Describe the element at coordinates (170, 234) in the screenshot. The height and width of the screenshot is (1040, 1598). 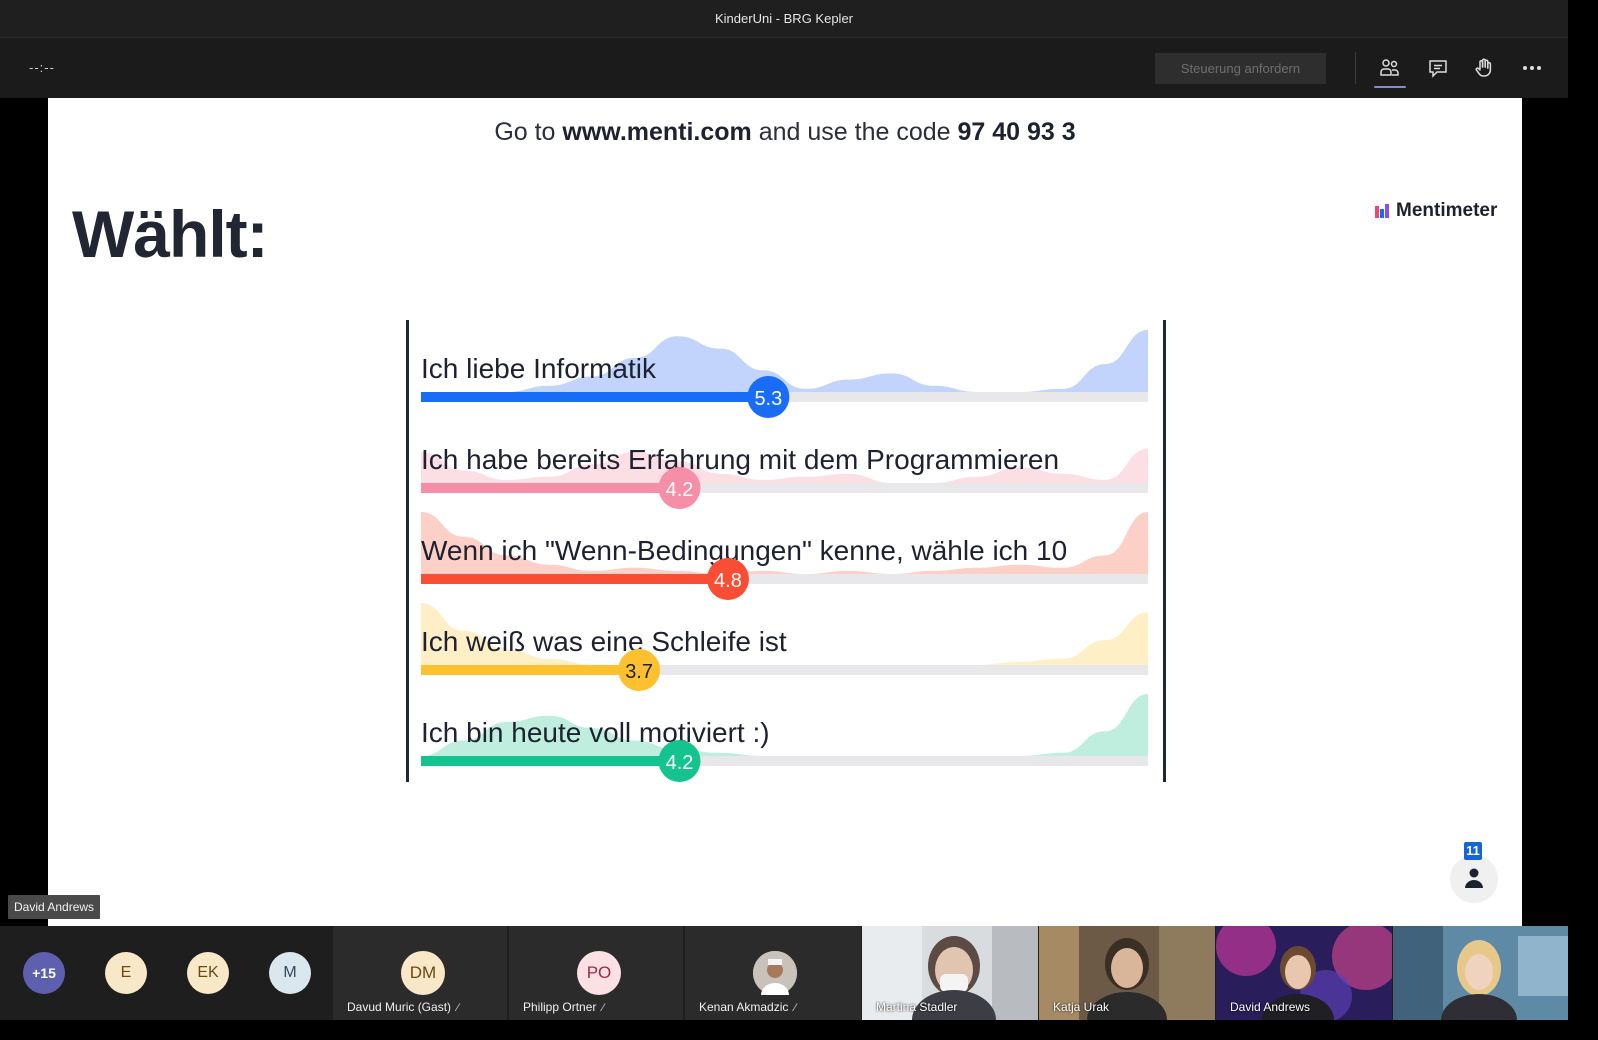
I see `slide-heading: Wählt:` at that location.